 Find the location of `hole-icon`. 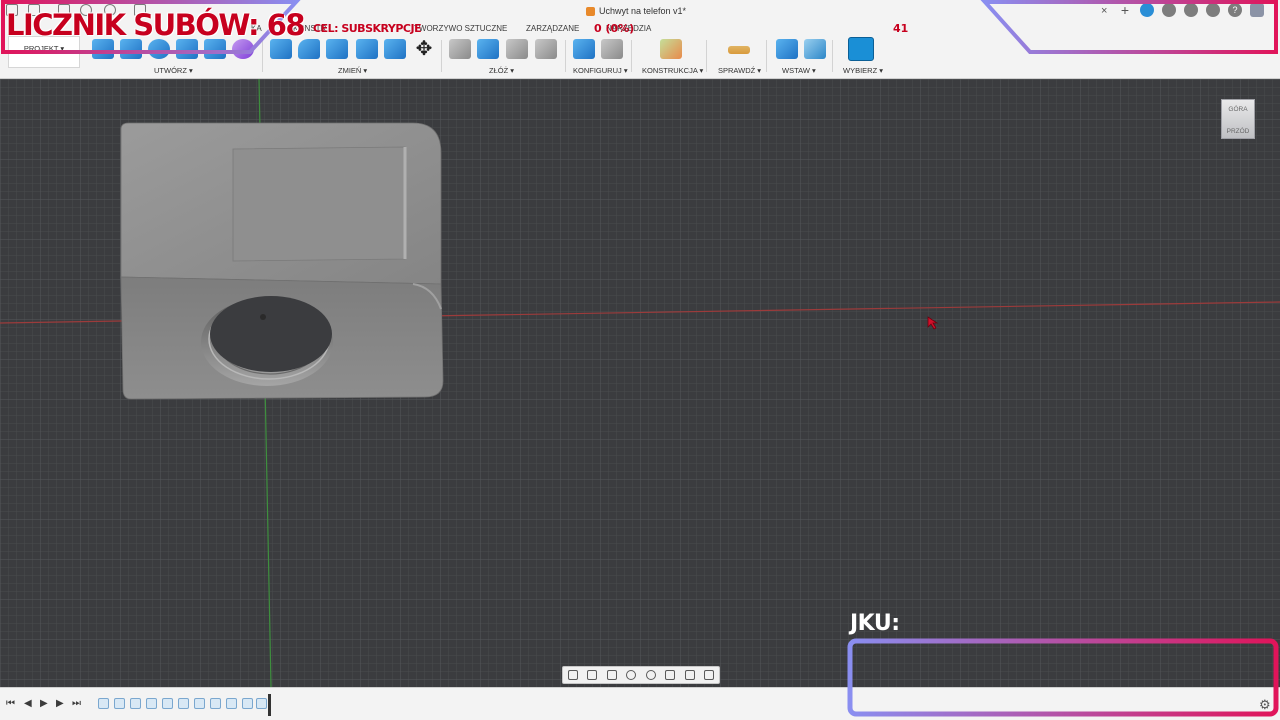

hole-icon is located at coordinates (187, 49).